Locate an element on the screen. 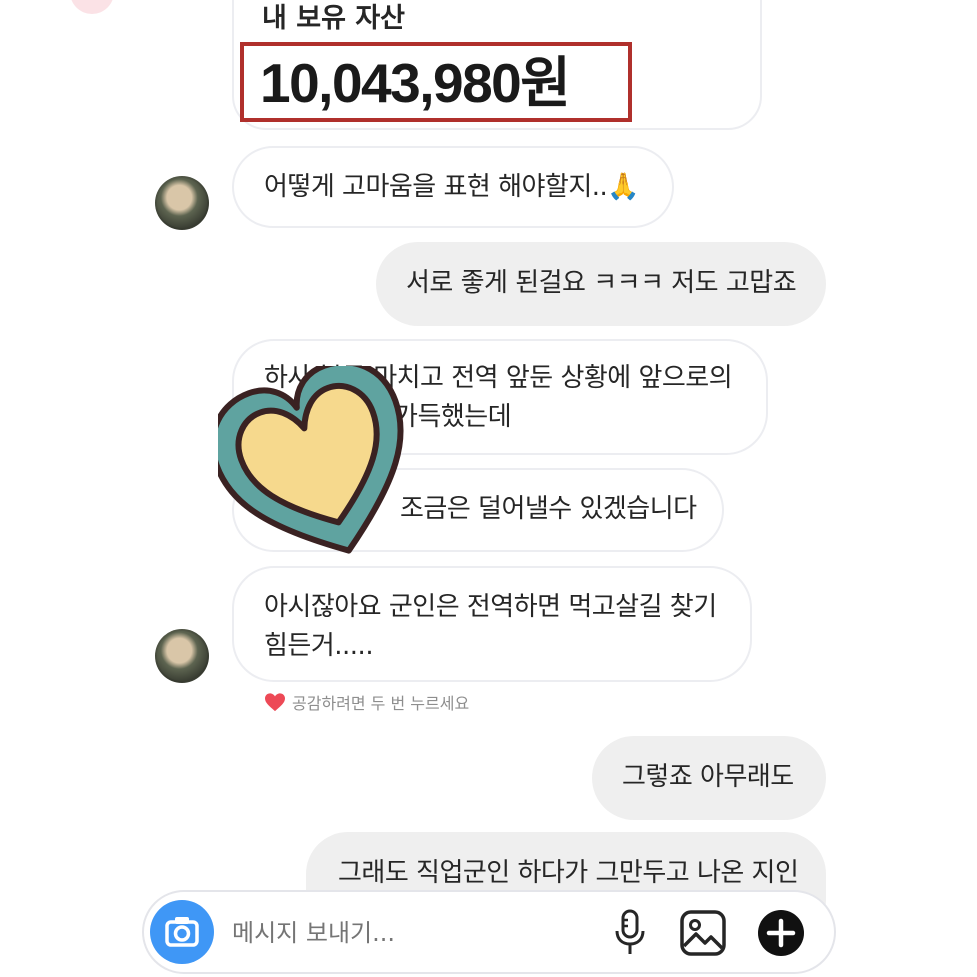  message-text: 어떻게 고마움을 표현 해야할지..🙏 is located at coordinates (452, 187).